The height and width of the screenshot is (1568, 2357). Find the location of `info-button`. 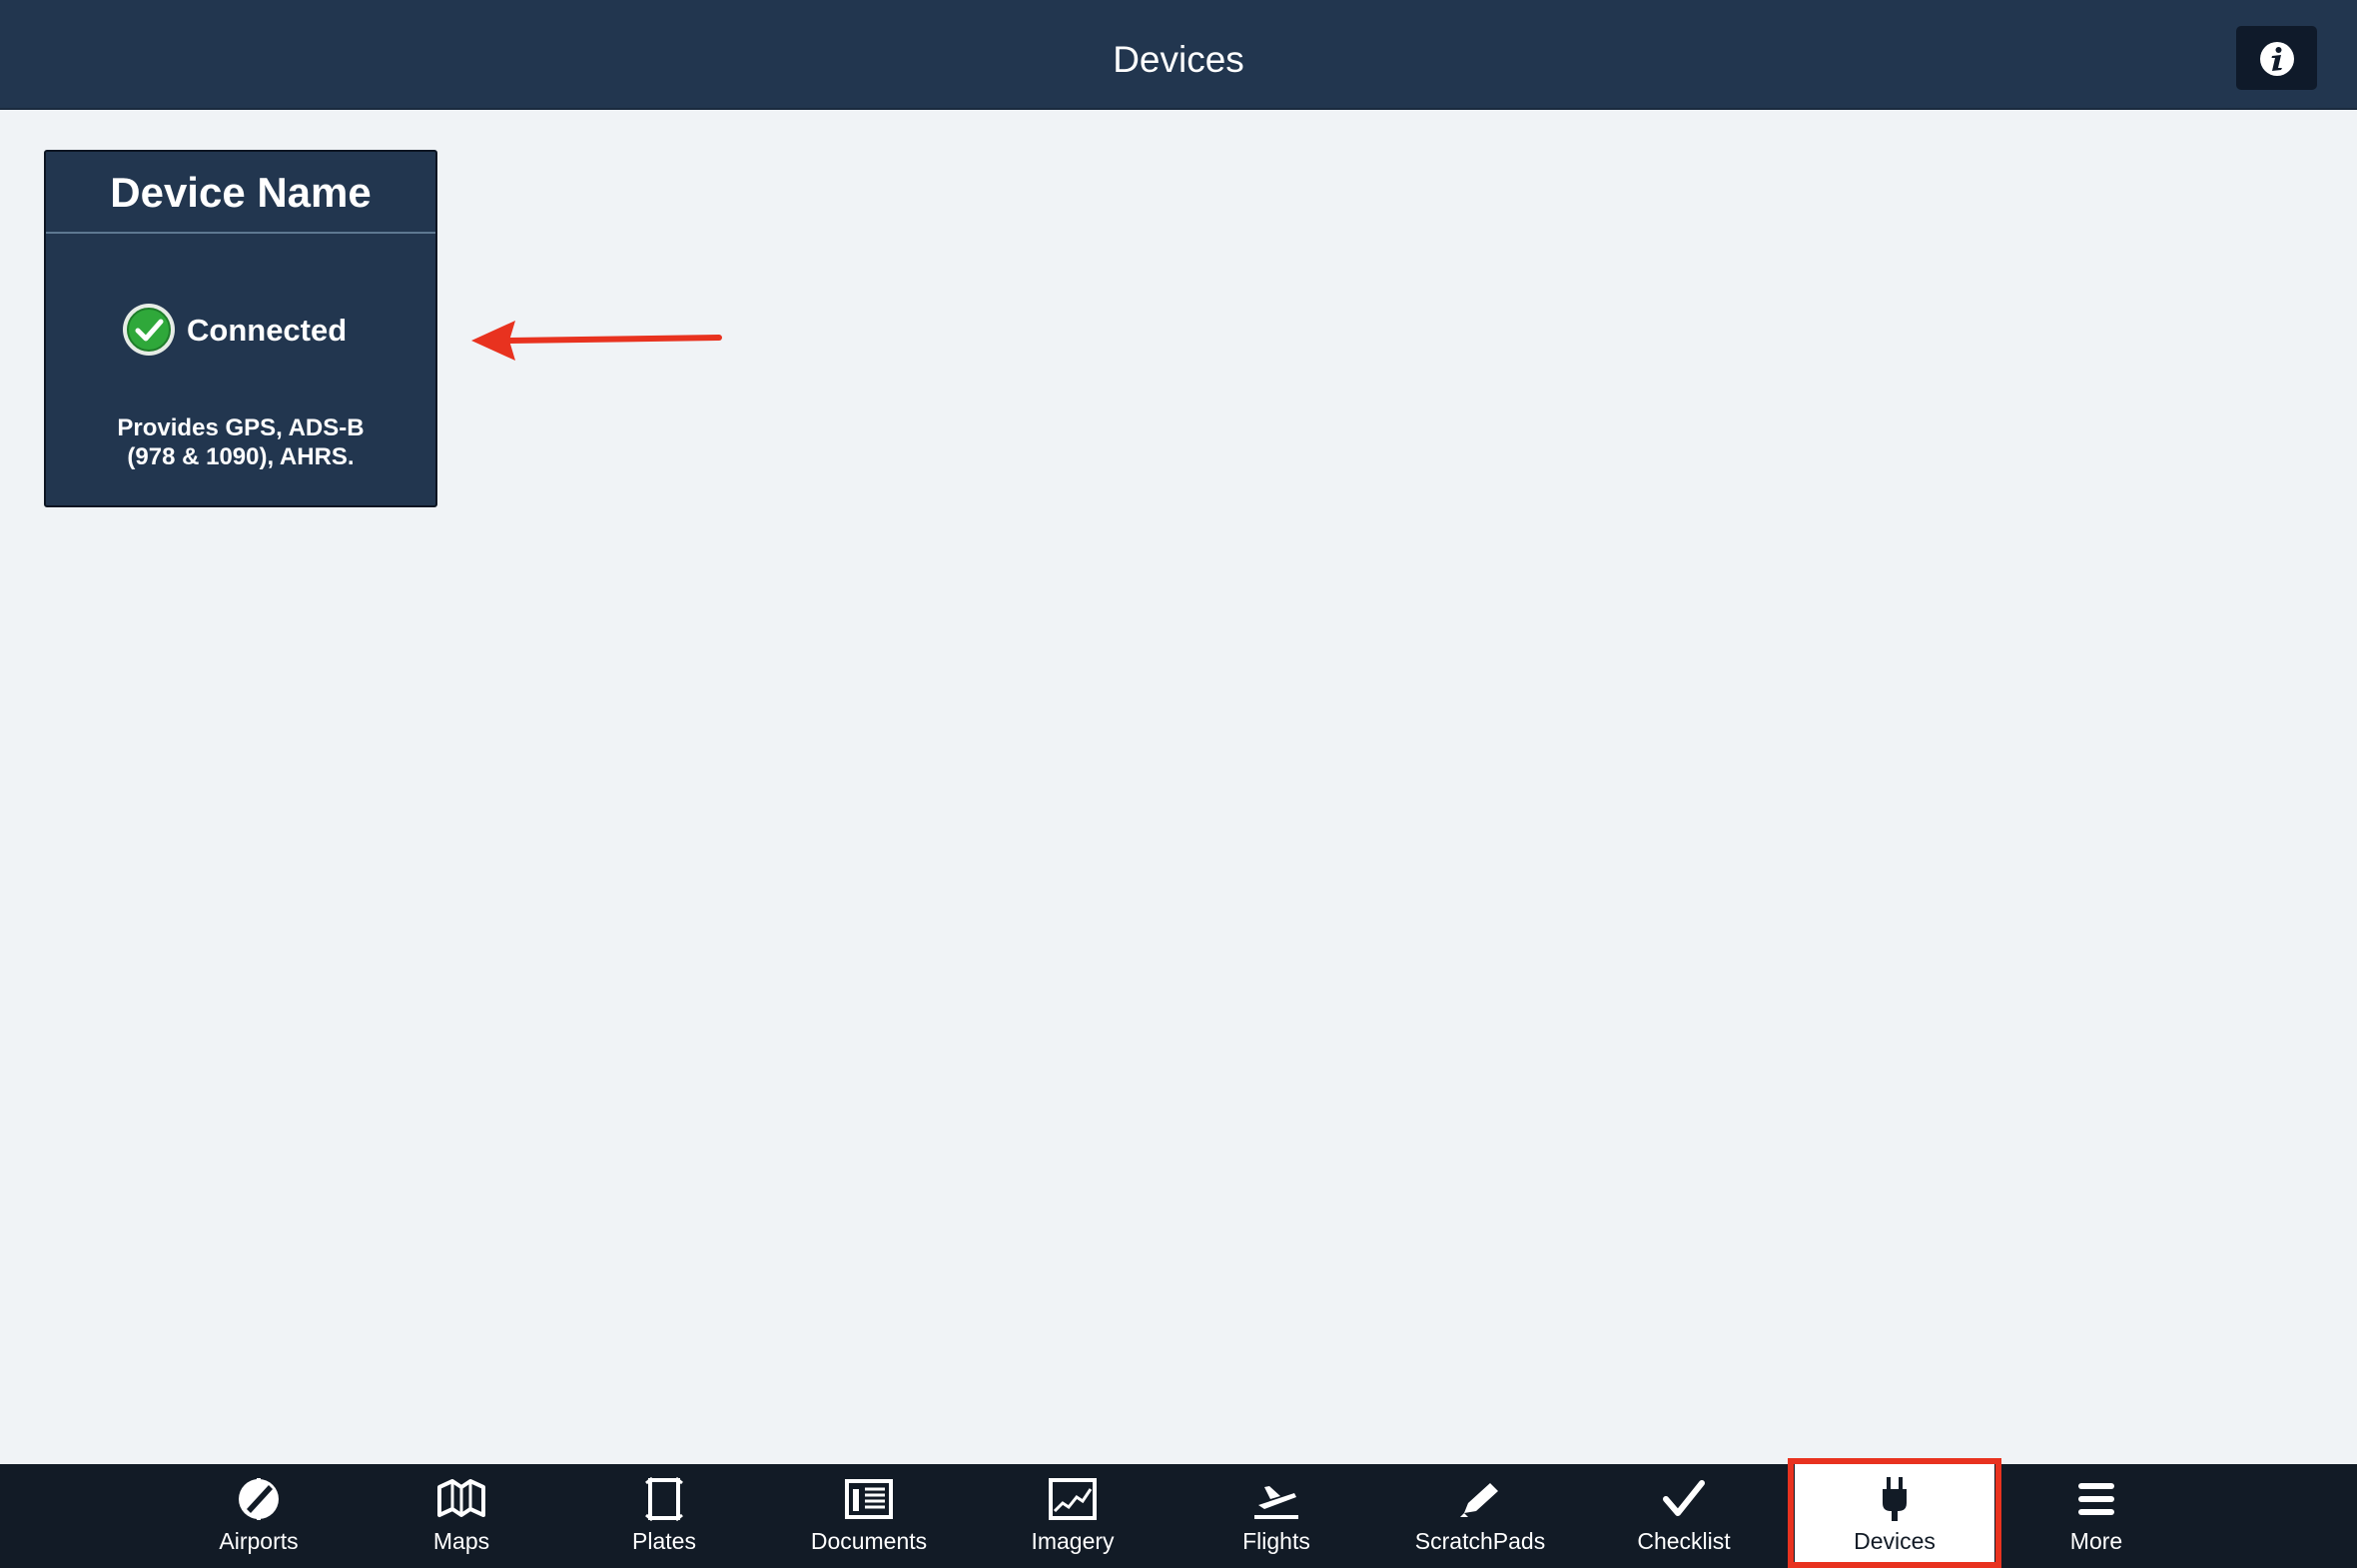

info-button is located at coordinates (2276, 58).